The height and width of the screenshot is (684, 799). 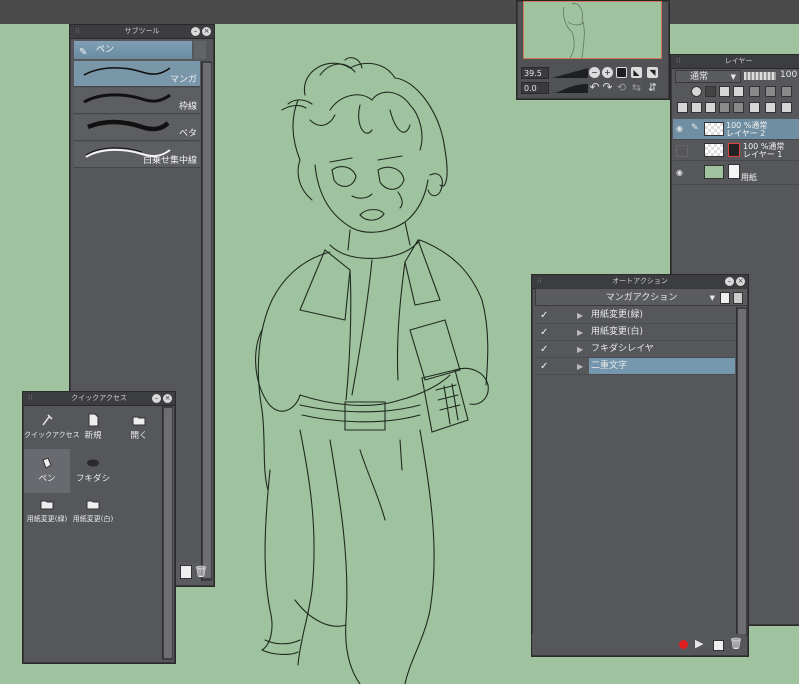 What do you see at coordinates (139, 428) in the screenshot?
I see `quick-access-item-open: 開く` at bounding box center [139, 428].